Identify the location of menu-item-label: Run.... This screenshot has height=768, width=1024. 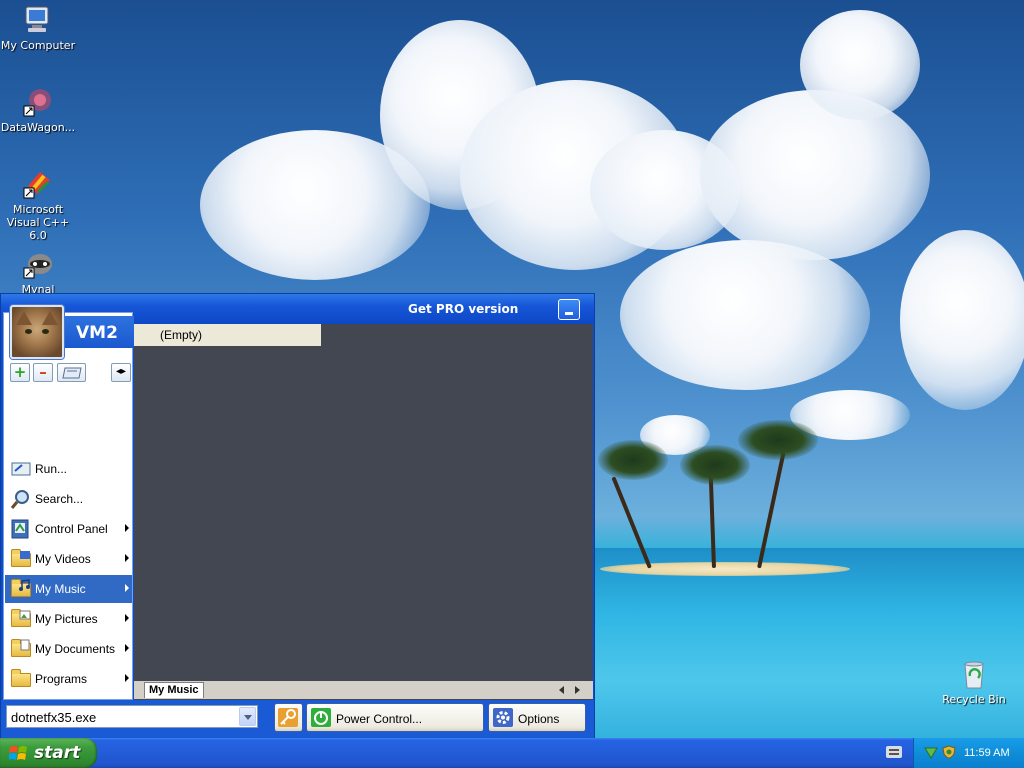
(51, 469).